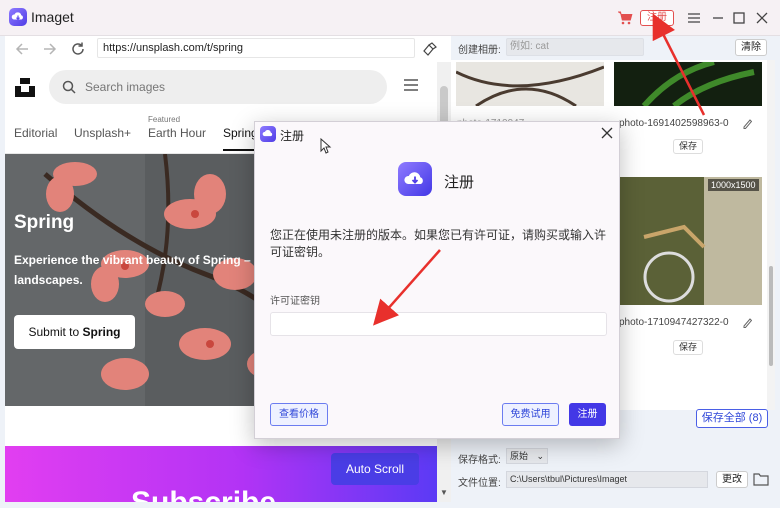  I want to click on forward-icon, so click(50, 49).